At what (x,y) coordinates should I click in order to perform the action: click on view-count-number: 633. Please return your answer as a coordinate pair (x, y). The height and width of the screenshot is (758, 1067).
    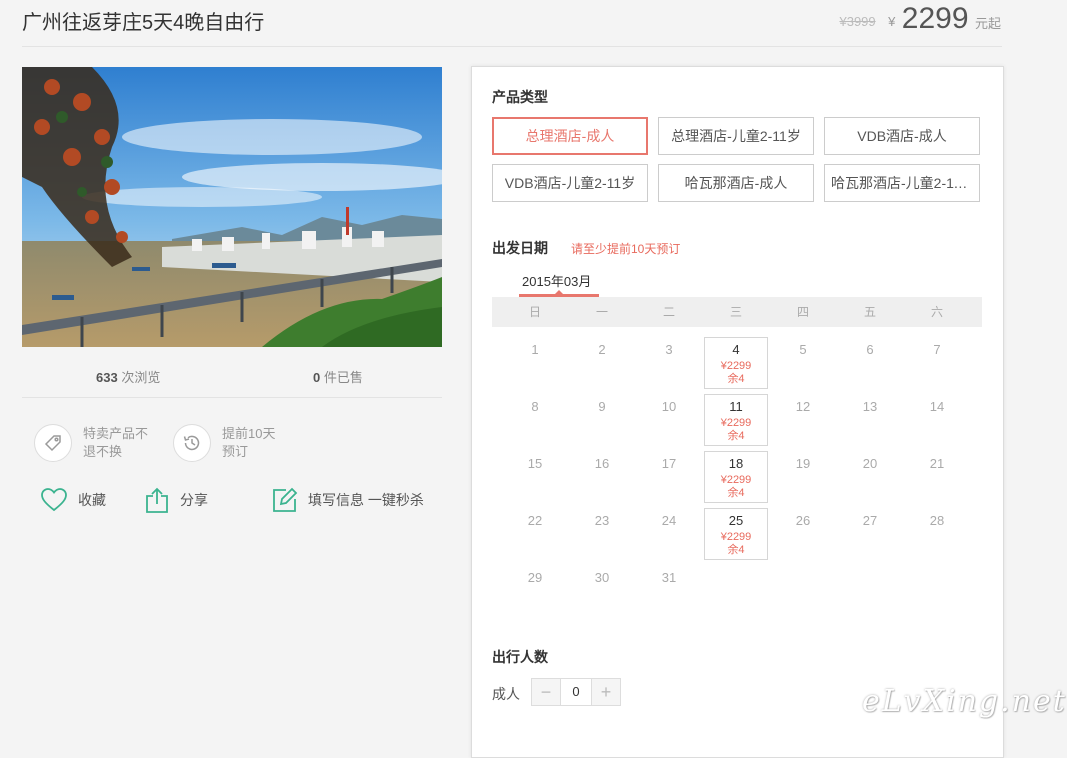
    Looking at the image, I should click on (107, 377).